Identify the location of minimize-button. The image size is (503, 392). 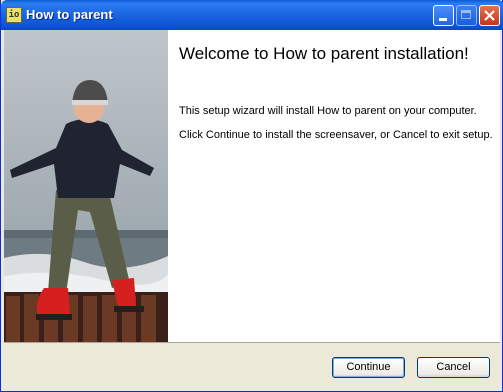
(443, 15).